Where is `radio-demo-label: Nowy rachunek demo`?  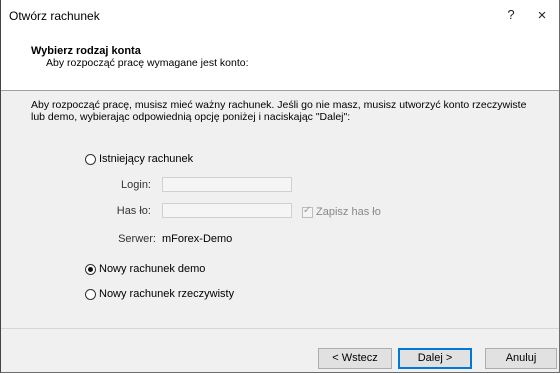
radio-demo-label: Nowy rachunek demo is located at coordinates (152, 269).